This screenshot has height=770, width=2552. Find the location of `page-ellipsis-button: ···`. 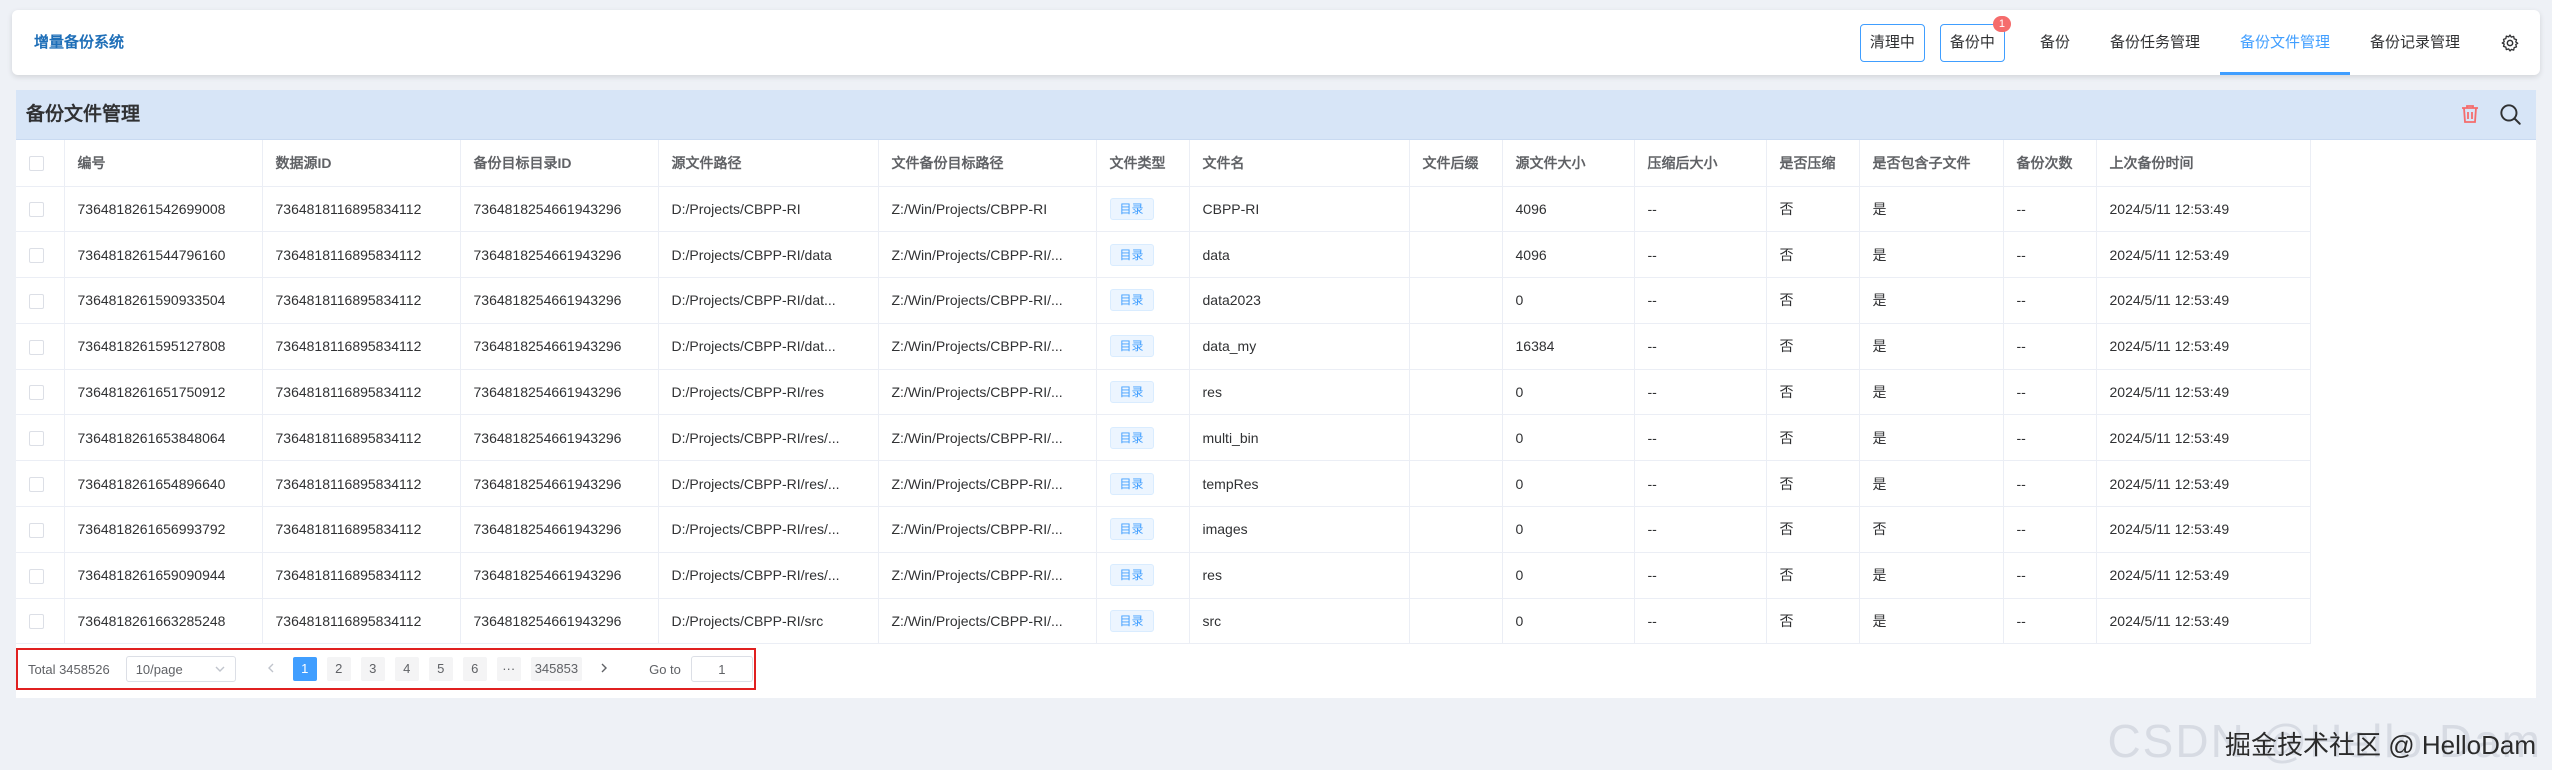

page-ellipsis-button: ··· is located at coordinates (508, 669).